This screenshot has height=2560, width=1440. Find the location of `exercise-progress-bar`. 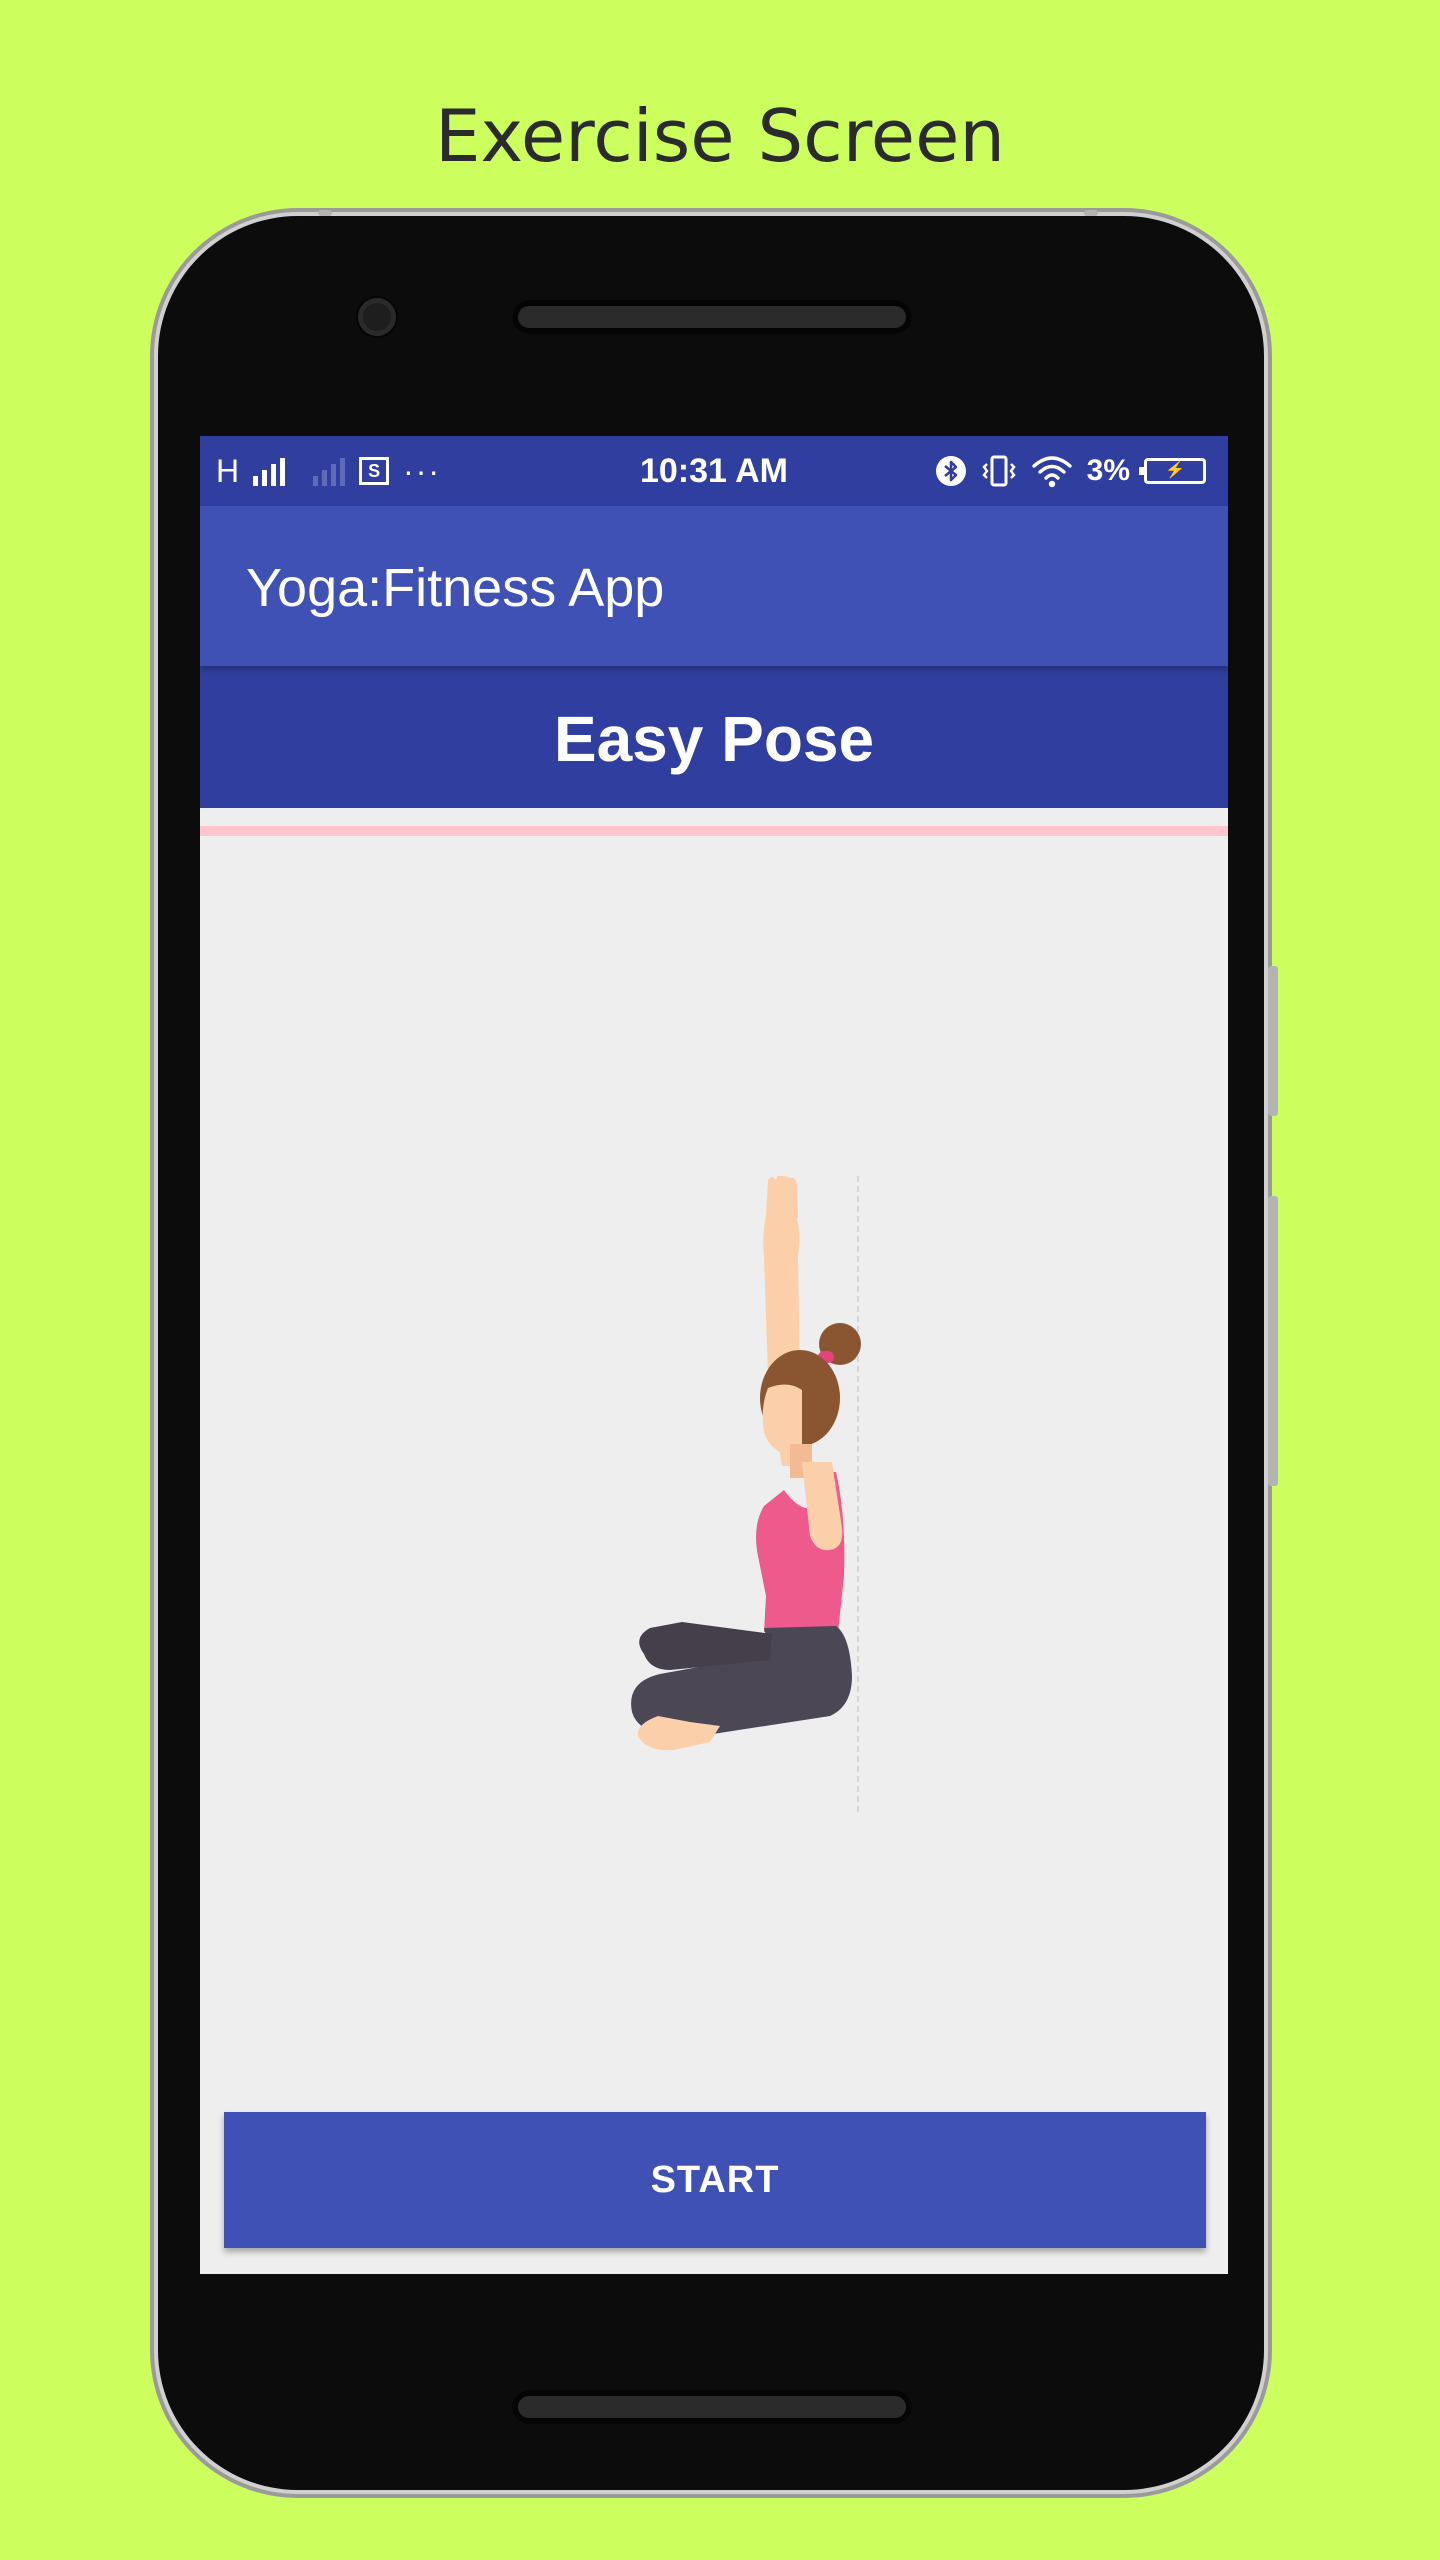

exercise-progress-bar is located at coordinates (714, 831).